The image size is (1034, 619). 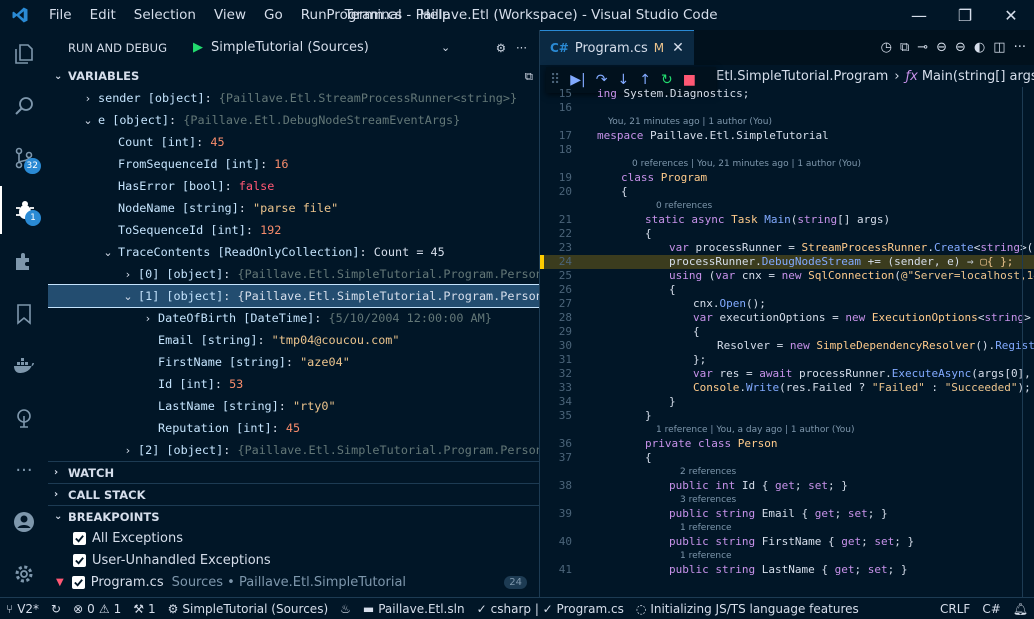 What do you see at coordinates (787, 220) in the screenshot?
I see `code-line: 21 static async Task Main(string[] args)` at bounding box center [787, 220].